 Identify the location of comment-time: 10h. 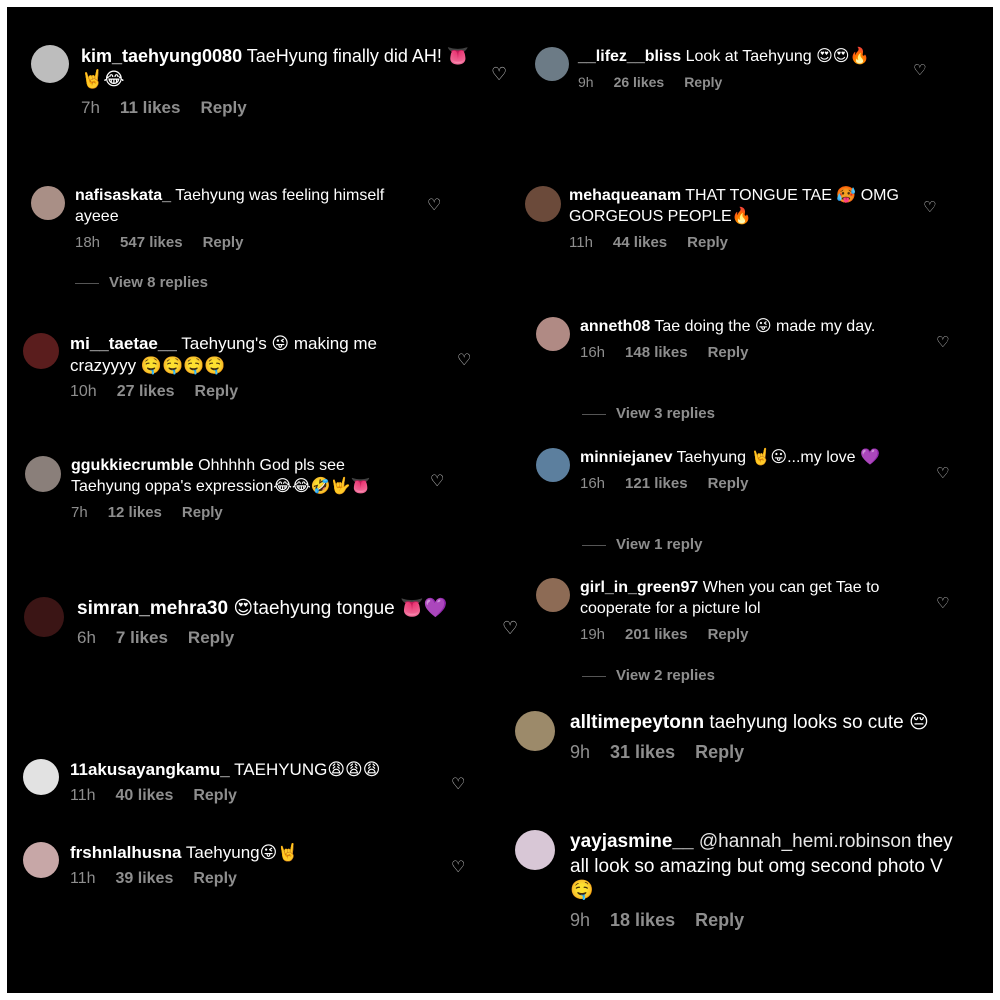
(83, 392).